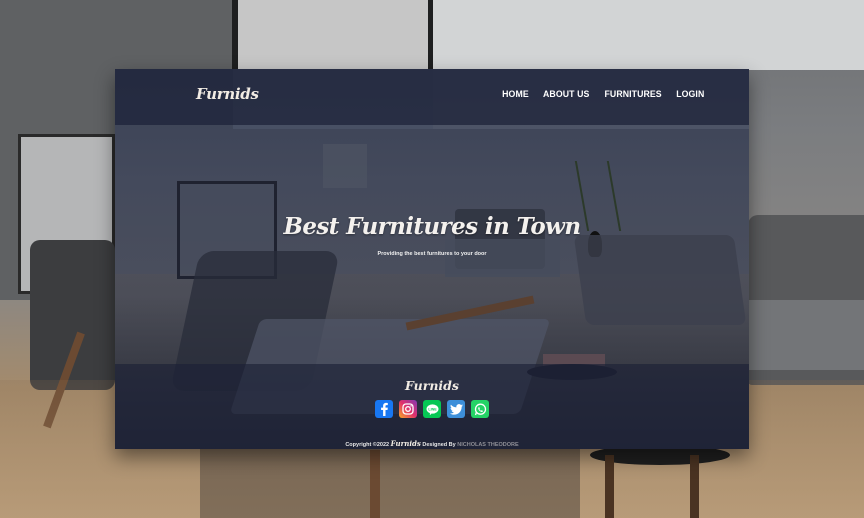  What do you see at coordinates (439, 445) in the screenshot?
I see `designed-by-label: Designed By` at bounding box center [439, 445].